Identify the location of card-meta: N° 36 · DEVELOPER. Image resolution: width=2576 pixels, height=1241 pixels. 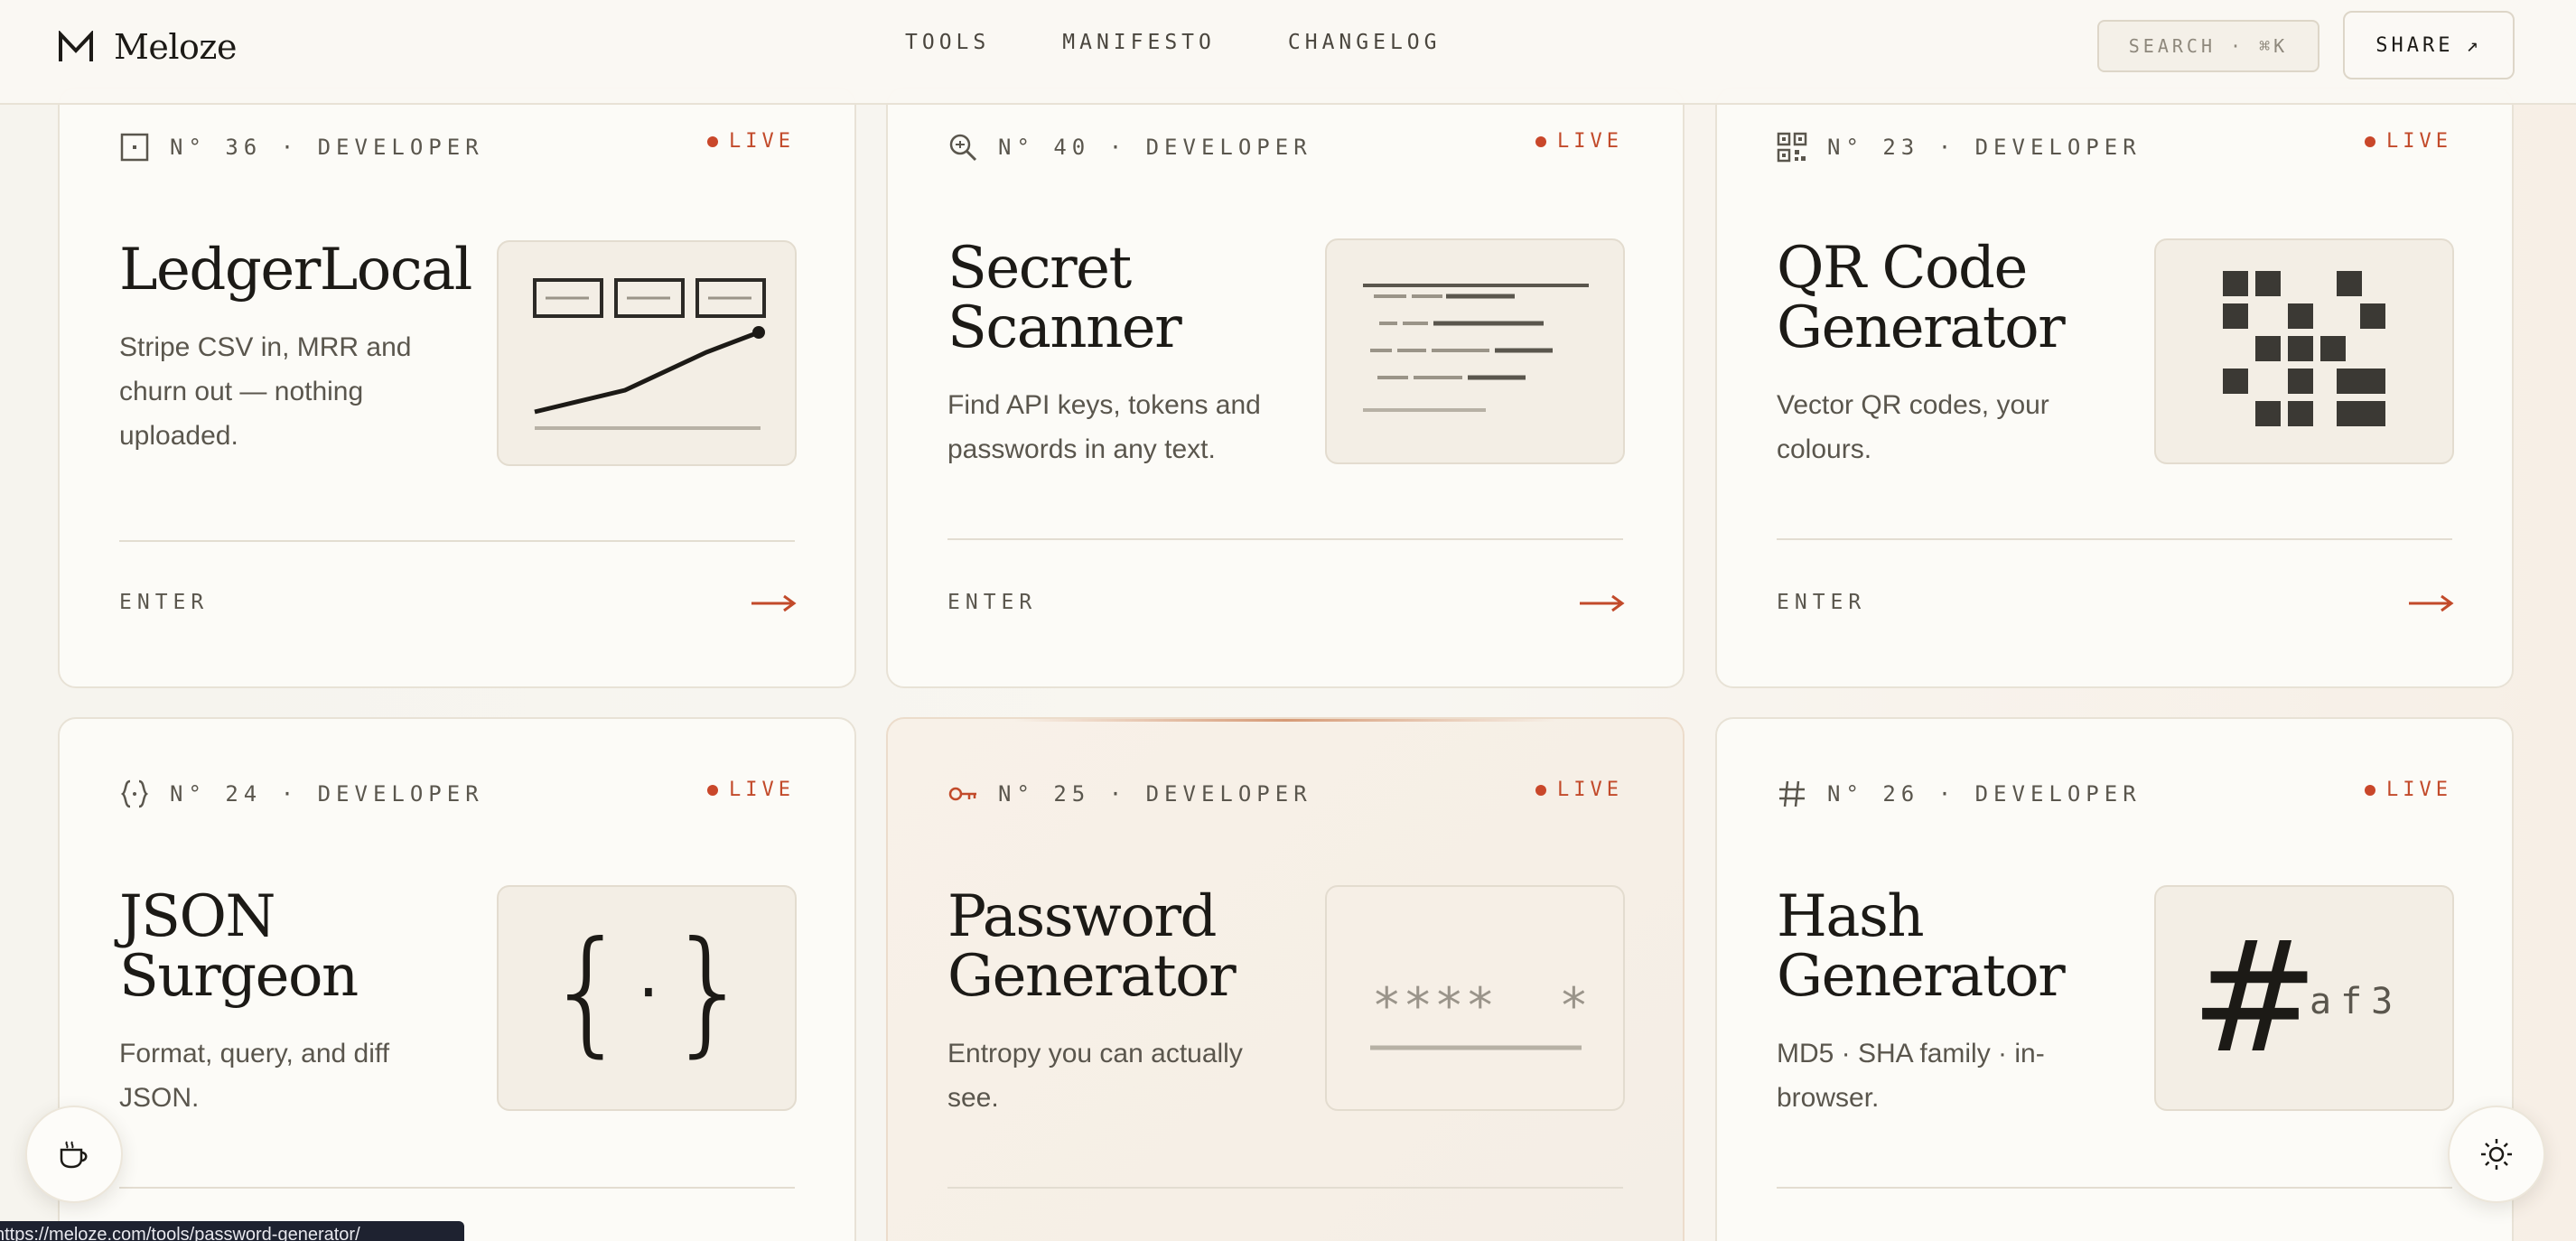
(301, 147).